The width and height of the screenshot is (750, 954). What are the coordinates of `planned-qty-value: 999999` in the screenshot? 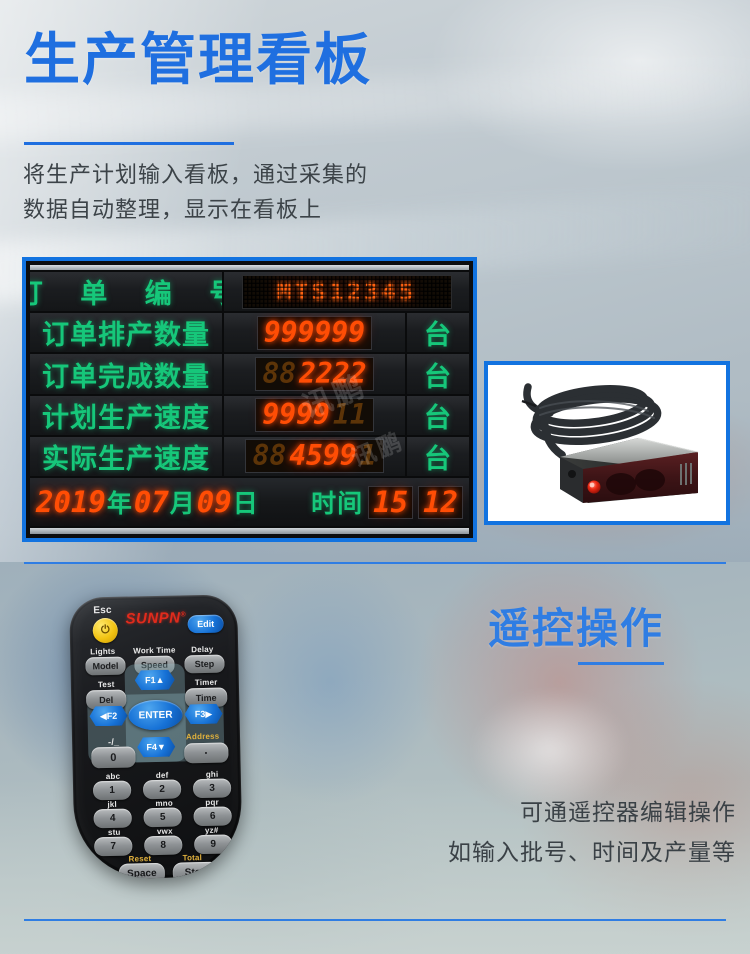 It's located at (314, 332).